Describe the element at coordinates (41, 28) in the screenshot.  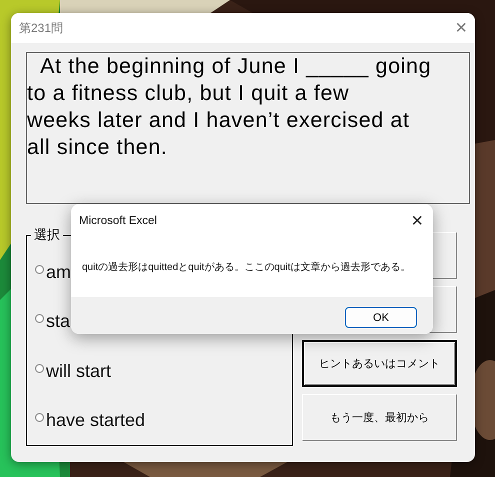
I see `window-title: 第231問` at that location.